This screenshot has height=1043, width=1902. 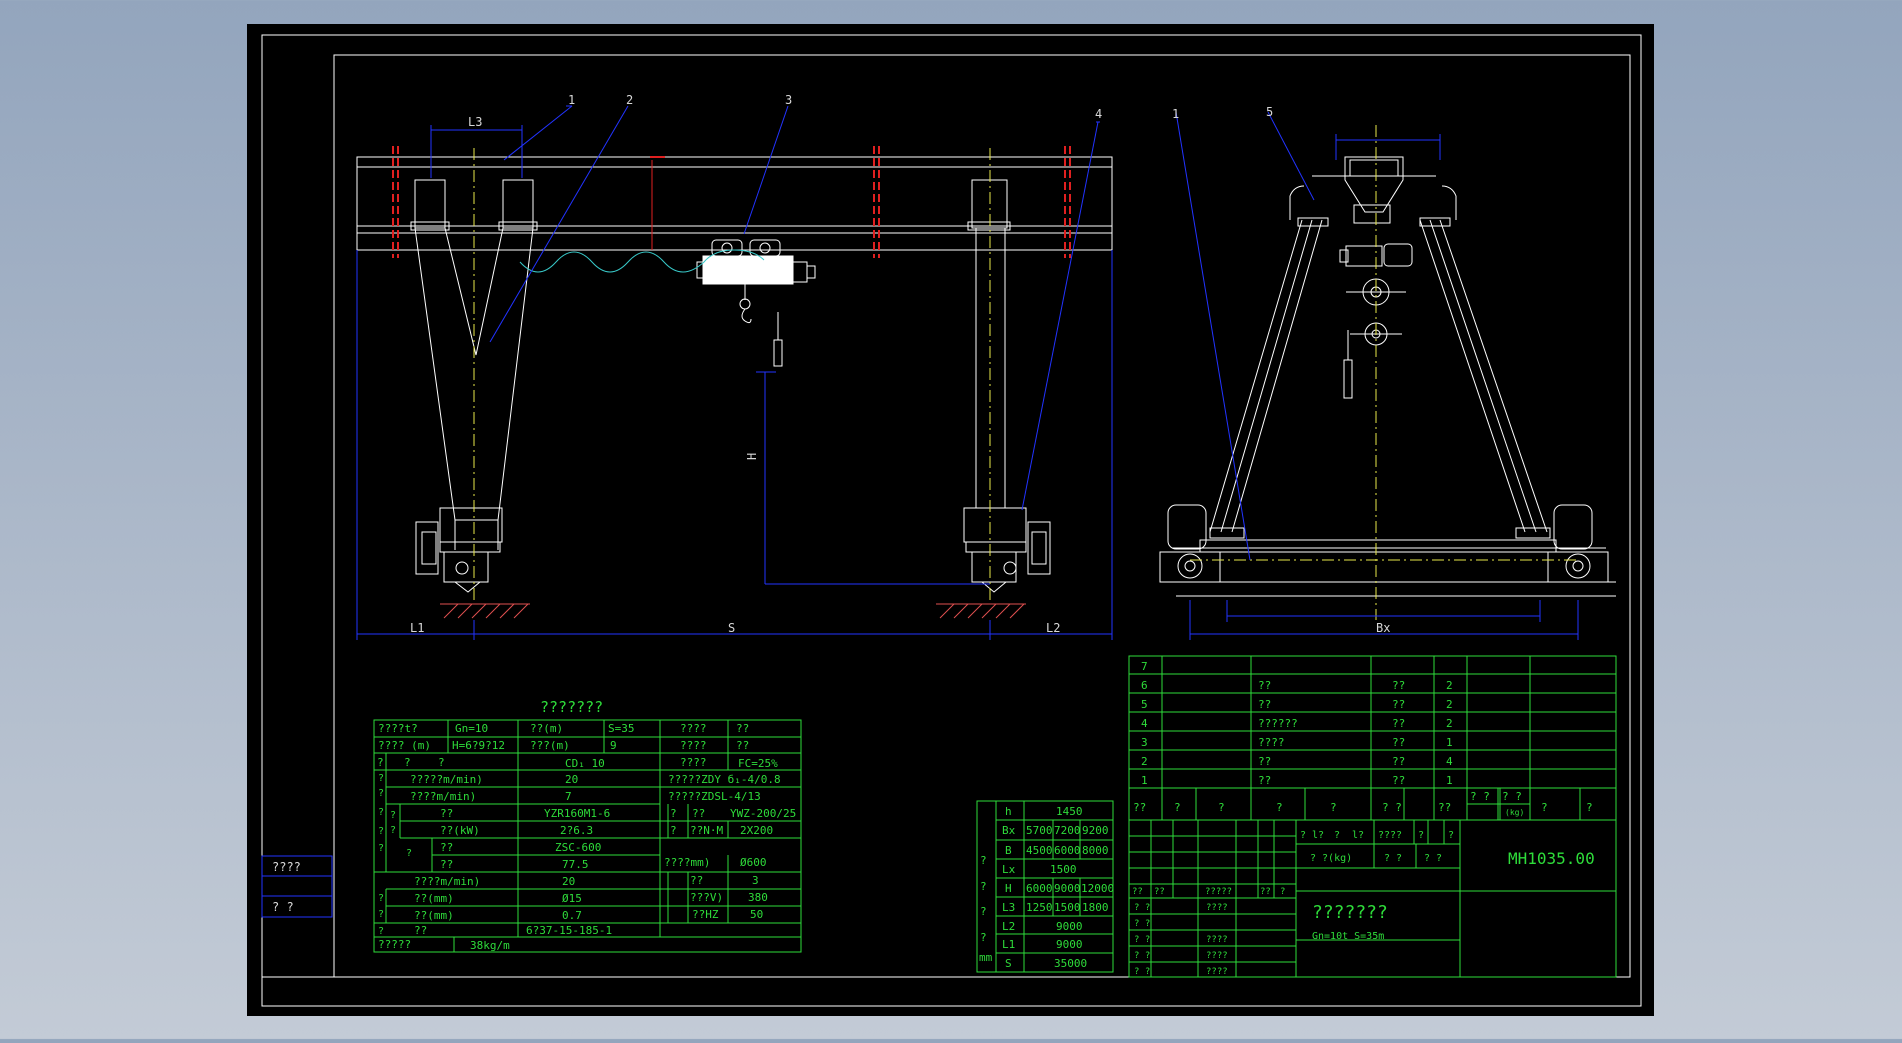 What do you see at coordinates (758, 897) in the screenshot?
I see `param-r11-c4: 380` at bounding box center [758, 897].